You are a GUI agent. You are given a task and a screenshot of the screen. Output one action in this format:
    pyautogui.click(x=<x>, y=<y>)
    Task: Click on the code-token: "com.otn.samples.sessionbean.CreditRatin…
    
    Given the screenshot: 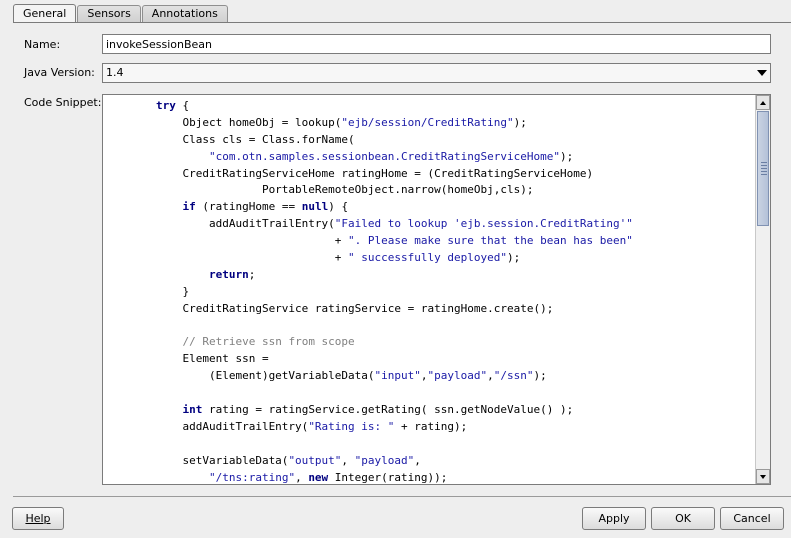 What is the action you would take?
    pyautogui.click(x=384, y=156)
    